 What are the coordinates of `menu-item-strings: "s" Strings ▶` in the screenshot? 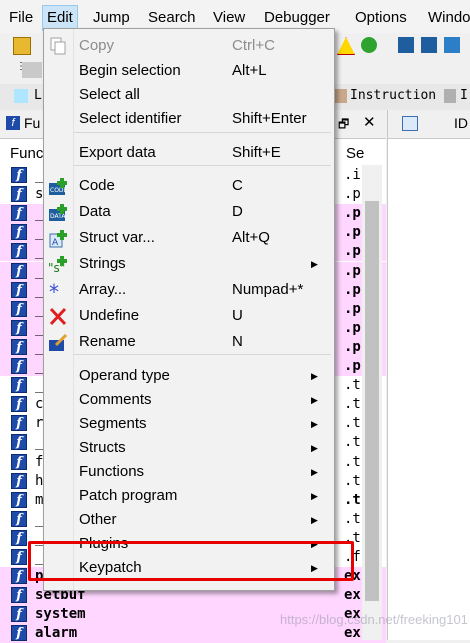 It's located at (189, 264).